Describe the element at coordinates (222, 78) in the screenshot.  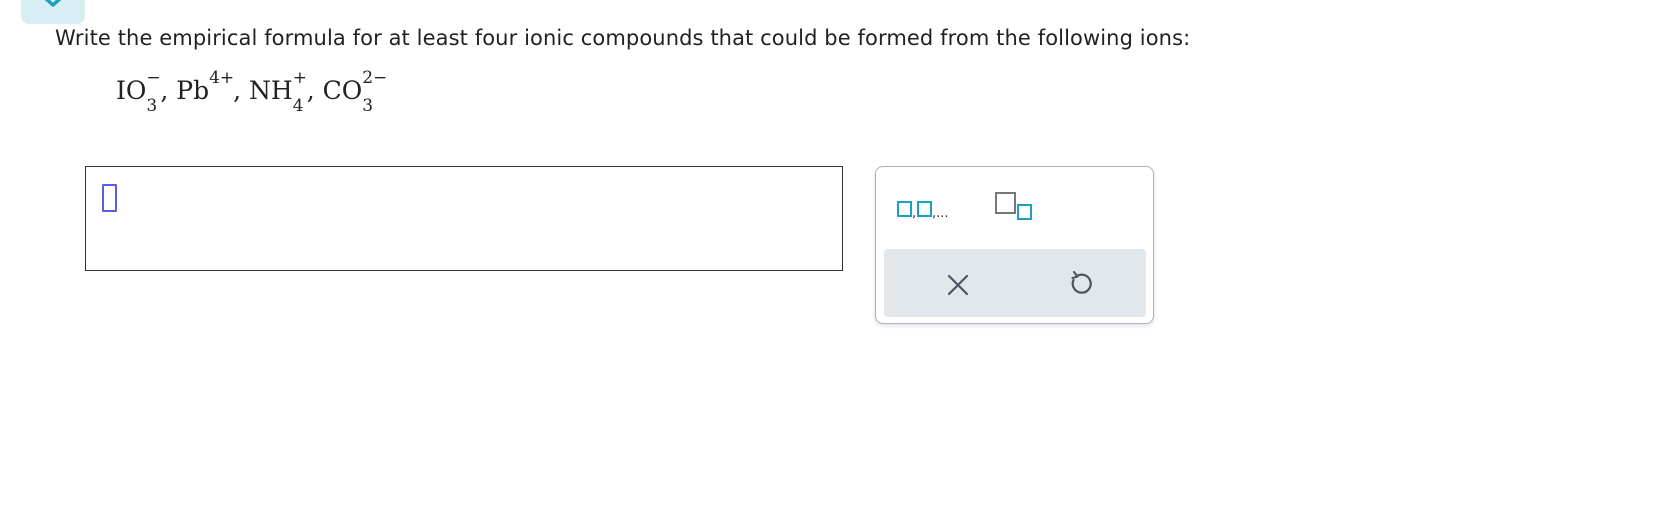
I see `ion-charge: 4+` at that location.